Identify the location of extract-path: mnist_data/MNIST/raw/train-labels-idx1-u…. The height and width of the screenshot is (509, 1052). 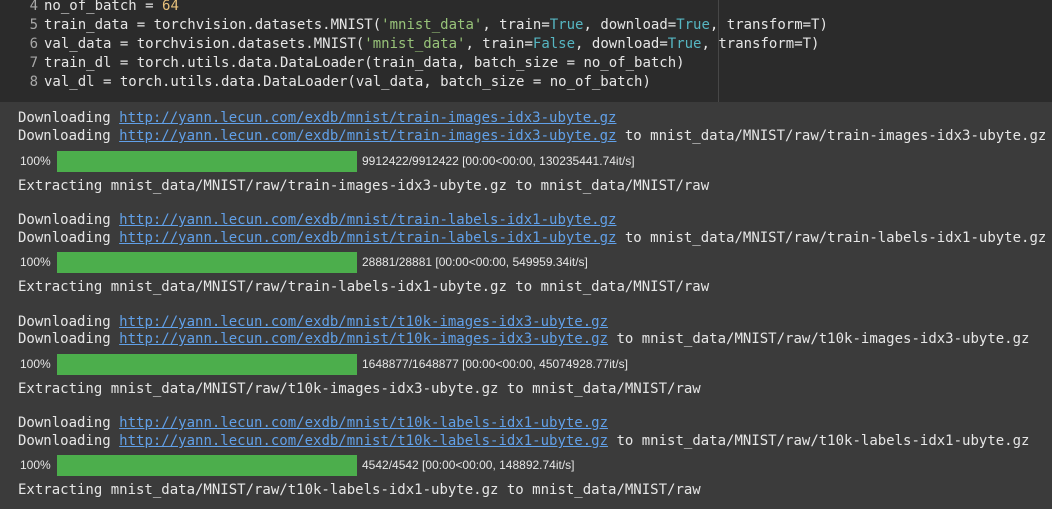
(410, 287).